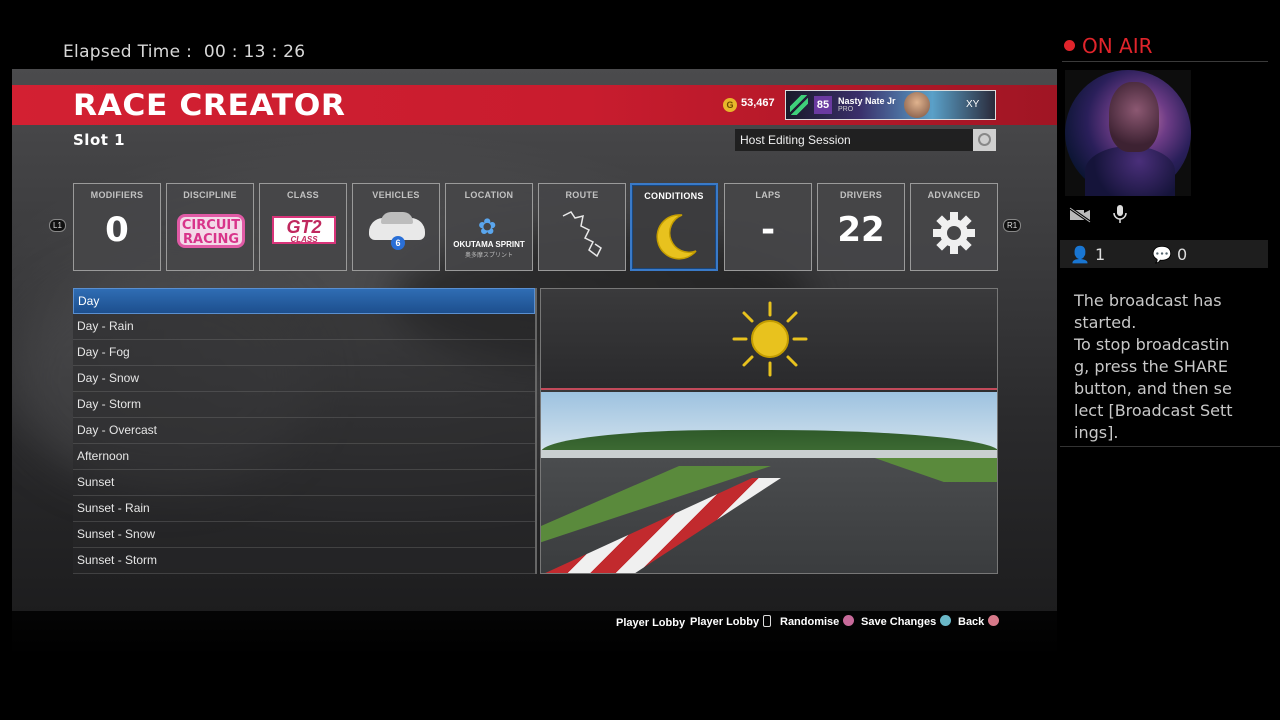  What do you see at coordinates (954, 233) in the screenshot?
I see `gear-icon` at bounding box center [954, 233].